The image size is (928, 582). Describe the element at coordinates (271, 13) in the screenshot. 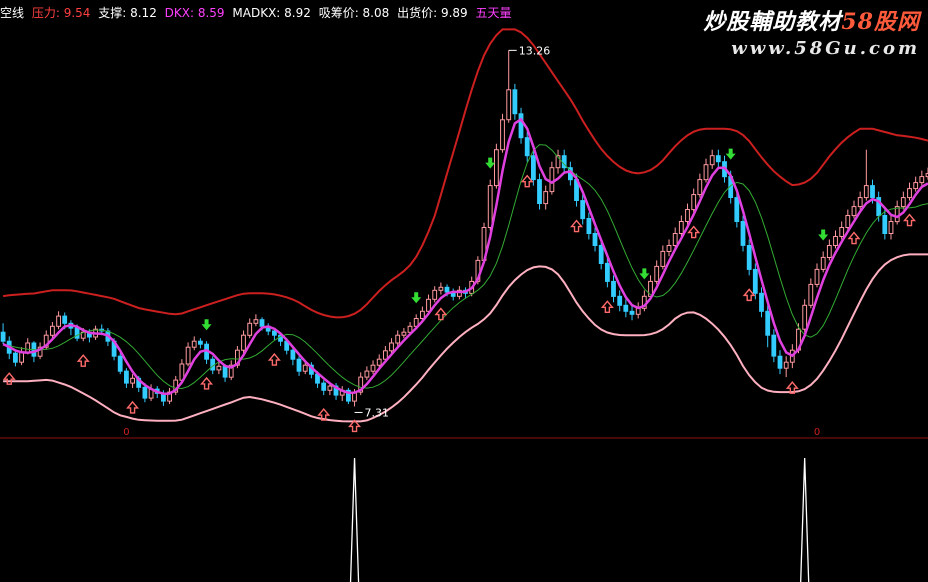

I see `header-item-madkx: MADKX: 8.92` at that location.